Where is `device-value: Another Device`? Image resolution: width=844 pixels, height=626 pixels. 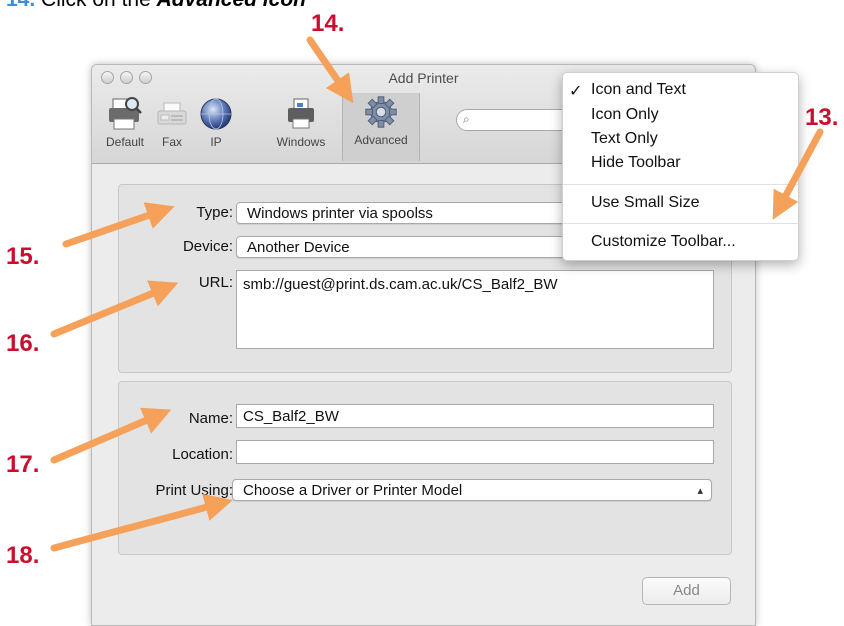
device-value: Another Device is located at coordinates (298, 247).